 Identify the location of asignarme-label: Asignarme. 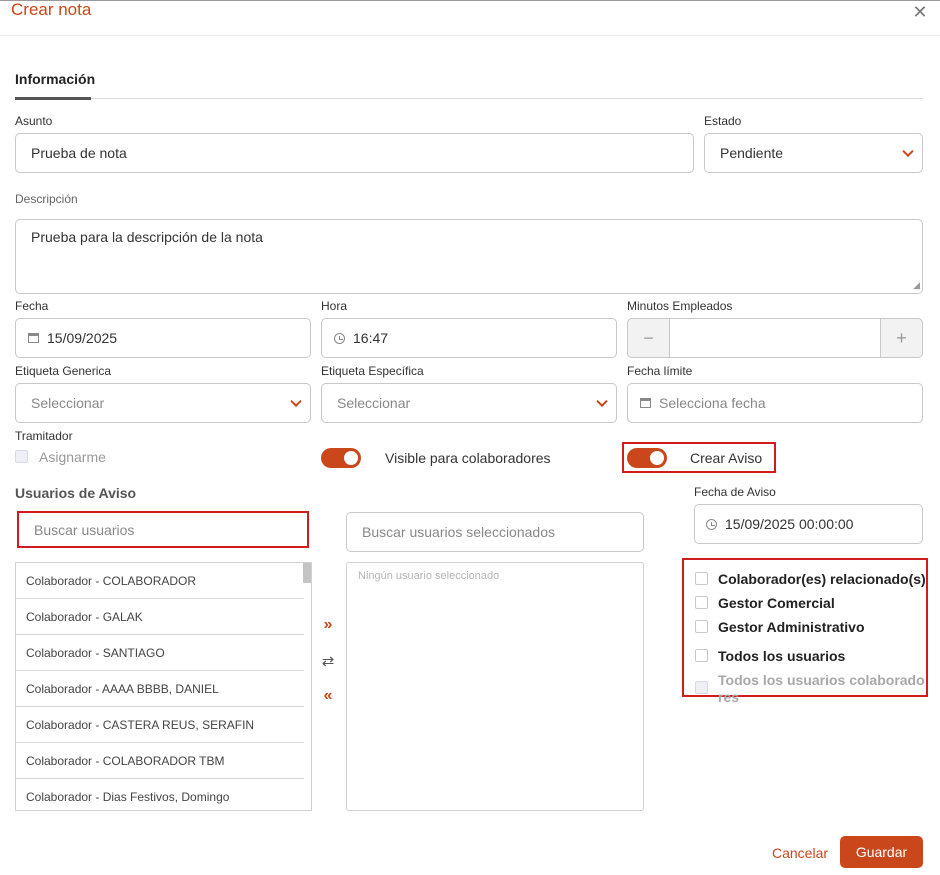
(72, 457).